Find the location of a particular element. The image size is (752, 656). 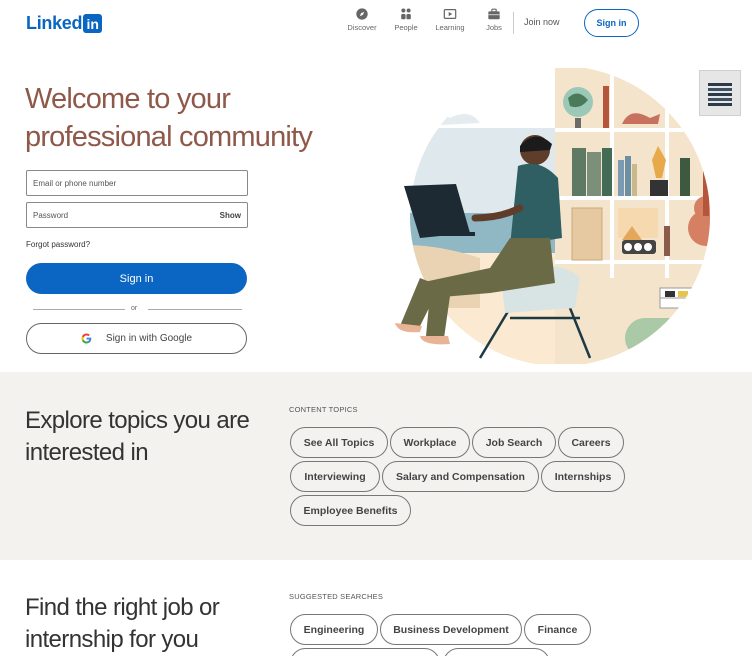

topic-pill: Employee Benefits is located at coordinates (350, 510).